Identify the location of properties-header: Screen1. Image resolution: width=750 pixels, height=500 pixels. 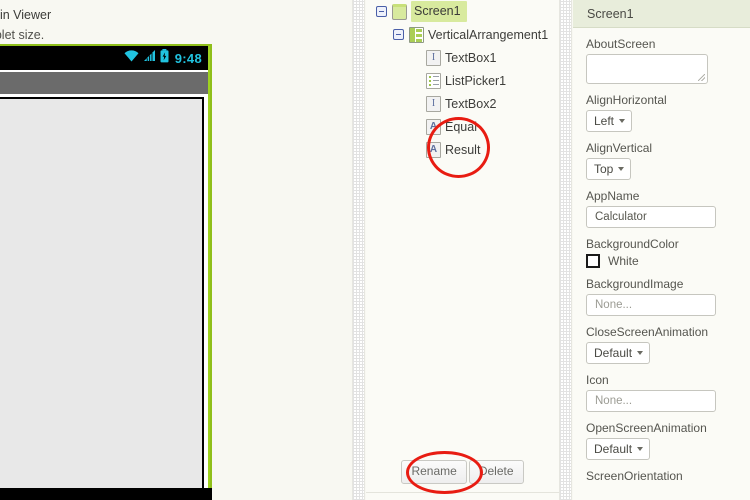
(661, 14).